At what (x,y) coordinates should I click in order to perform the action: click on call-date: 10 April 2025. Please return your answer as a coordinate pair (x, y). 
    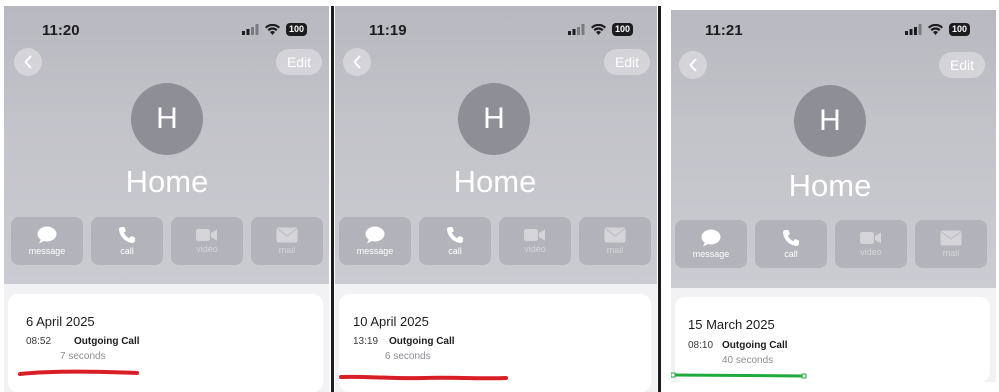
    Looking at the image, I should click on (391, 321).